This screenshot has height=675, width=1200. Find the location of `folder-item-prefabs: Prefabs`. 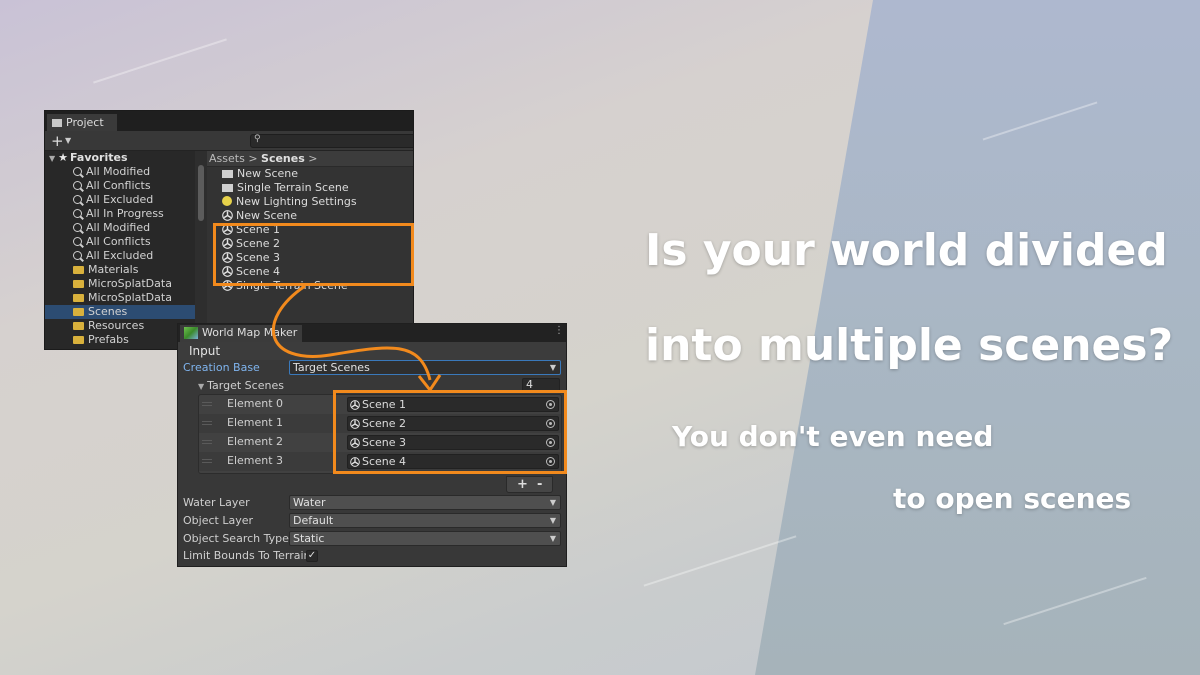

folder-item-prefabs: Prefabs is located at coordinates (120, 340).